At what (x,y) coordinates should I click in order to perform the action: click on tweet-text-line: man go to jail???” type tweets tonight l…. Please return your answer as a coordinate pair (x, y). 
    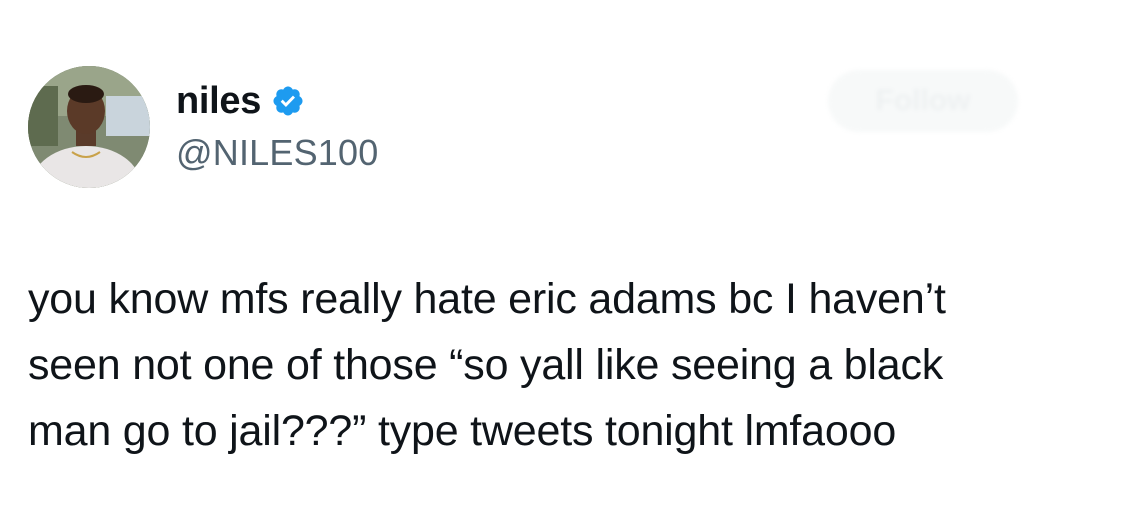
    Looking at the image, I should click on (462, 431).